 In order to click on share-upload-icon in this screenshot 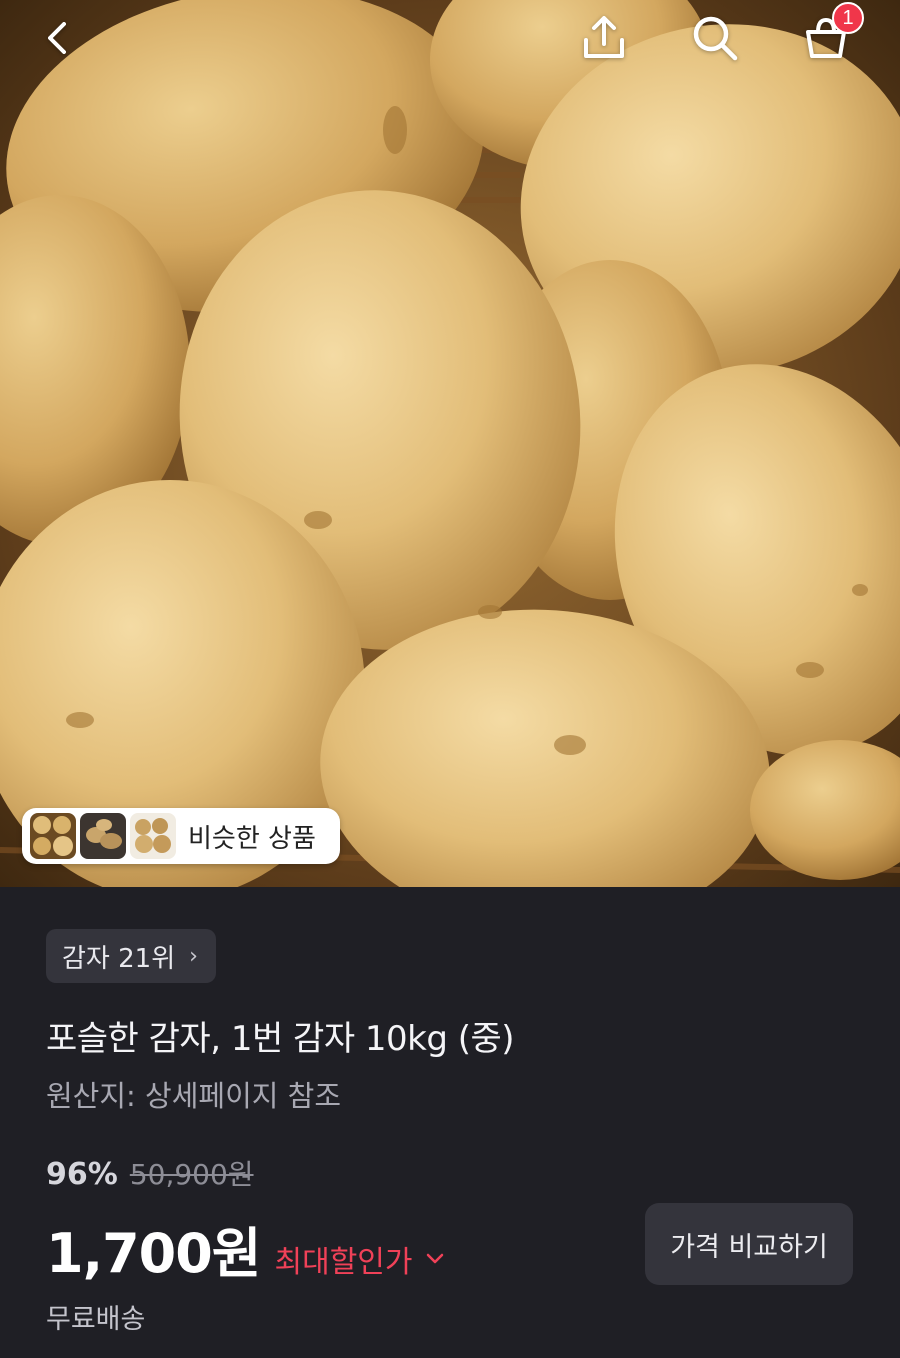, I will do `click(604, 37)`.